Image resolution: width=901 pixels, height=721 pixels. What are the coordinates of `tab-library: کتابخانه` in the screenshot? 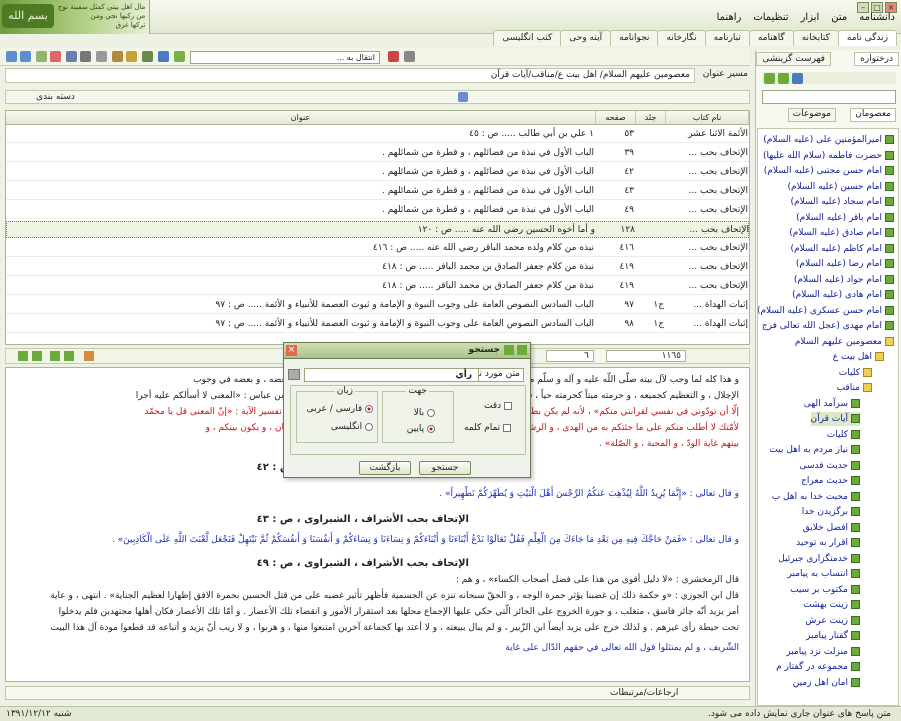 It's located at (815, 38).